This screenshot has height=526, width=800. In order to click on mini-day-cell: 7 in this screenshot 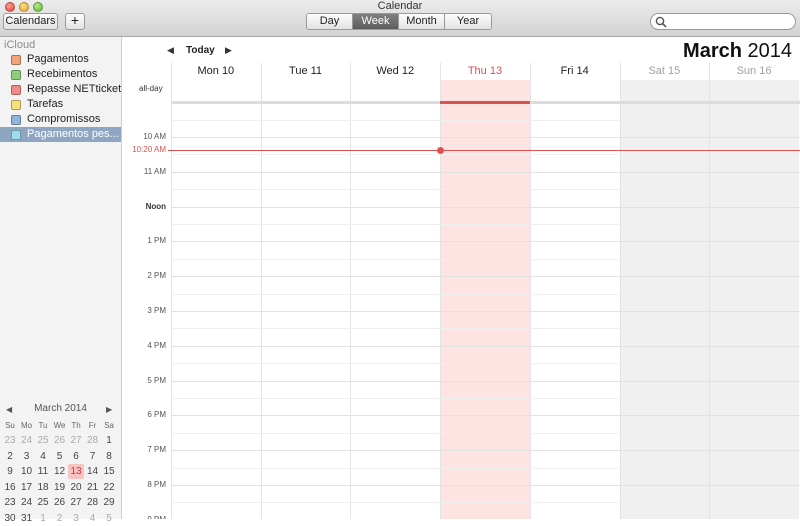, I will do `click(93, 456)`.